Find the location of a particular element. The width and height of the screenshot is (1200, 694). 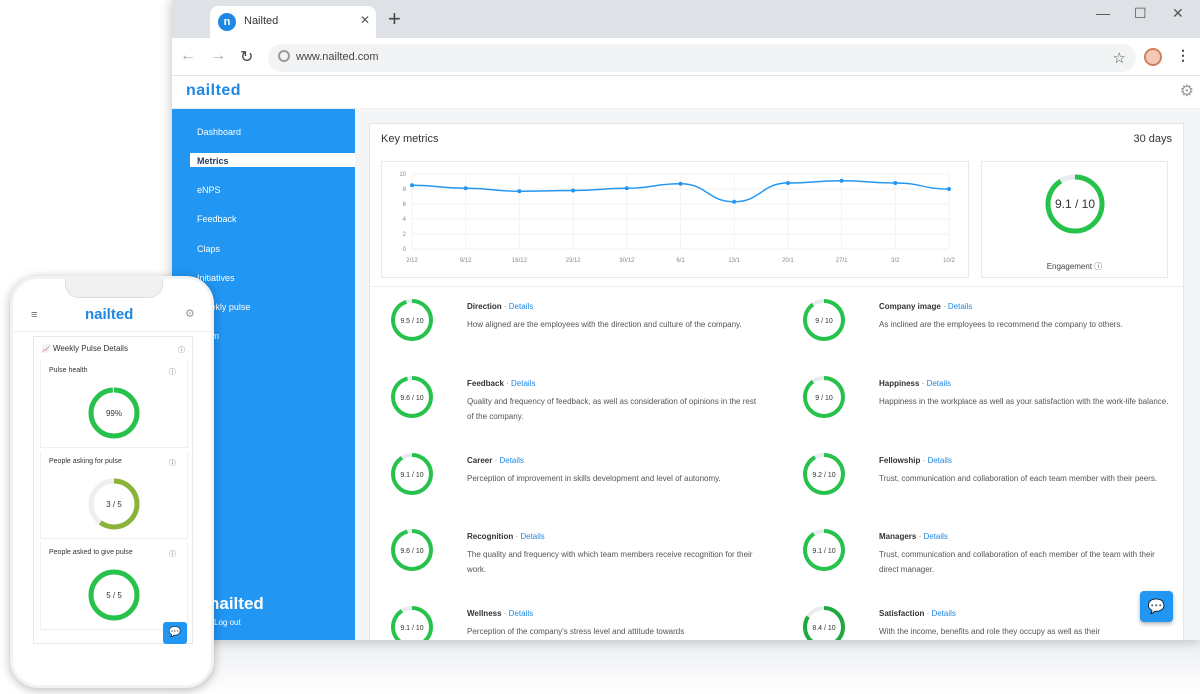

sidebar-item-enps: eNPS is located at coordinates (209, 190).